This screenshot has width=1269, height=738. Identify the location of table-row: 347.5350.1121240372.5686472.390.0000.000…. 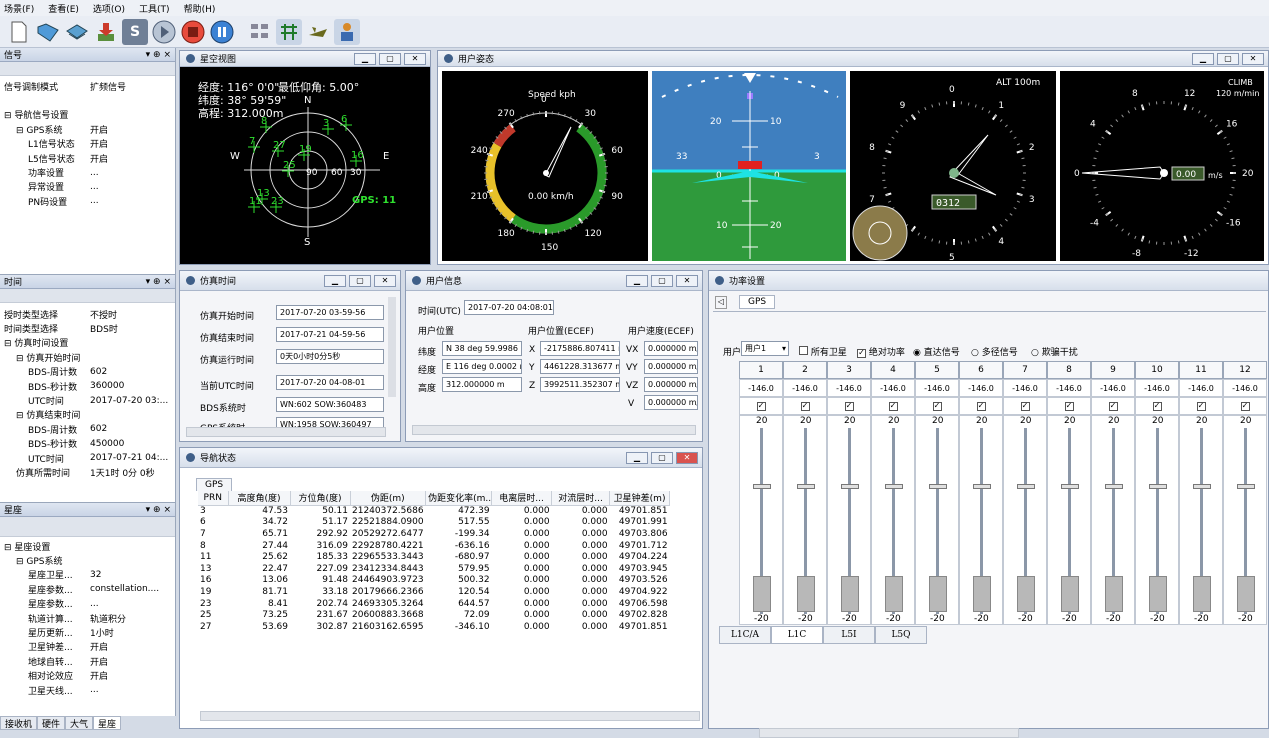
(434, 511).